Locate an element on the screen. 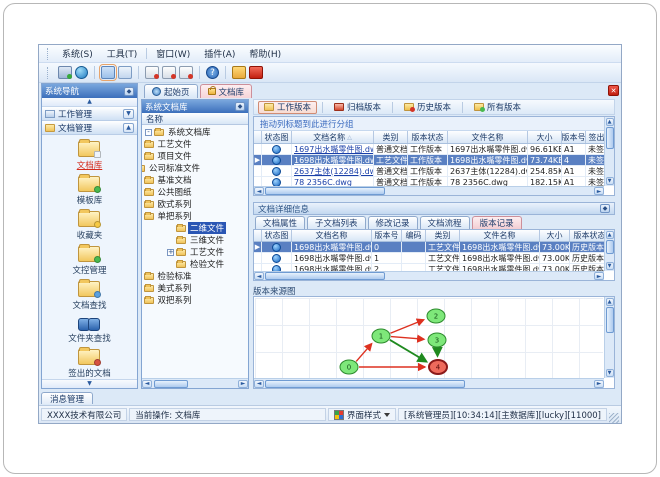 Image resolution: width=660 pixels, height=477 pixels. table-vertical-scrollbar: ▲ ▼ is located at coordinates (609, 250).